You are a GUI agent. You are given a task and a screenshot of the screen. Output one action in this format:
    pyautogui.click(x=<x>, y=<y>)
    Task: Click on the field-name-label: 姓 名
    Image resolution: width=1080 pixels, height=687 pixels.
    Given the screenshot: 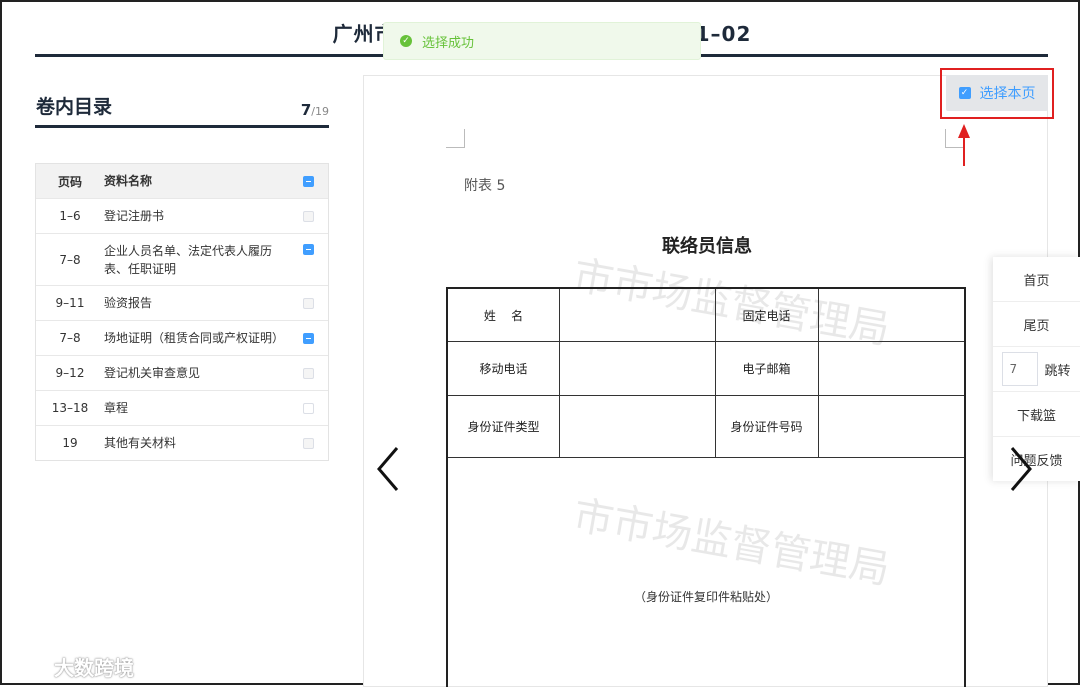 What is the action you would take?
    pyautogui.click(x=503, y=315)
    